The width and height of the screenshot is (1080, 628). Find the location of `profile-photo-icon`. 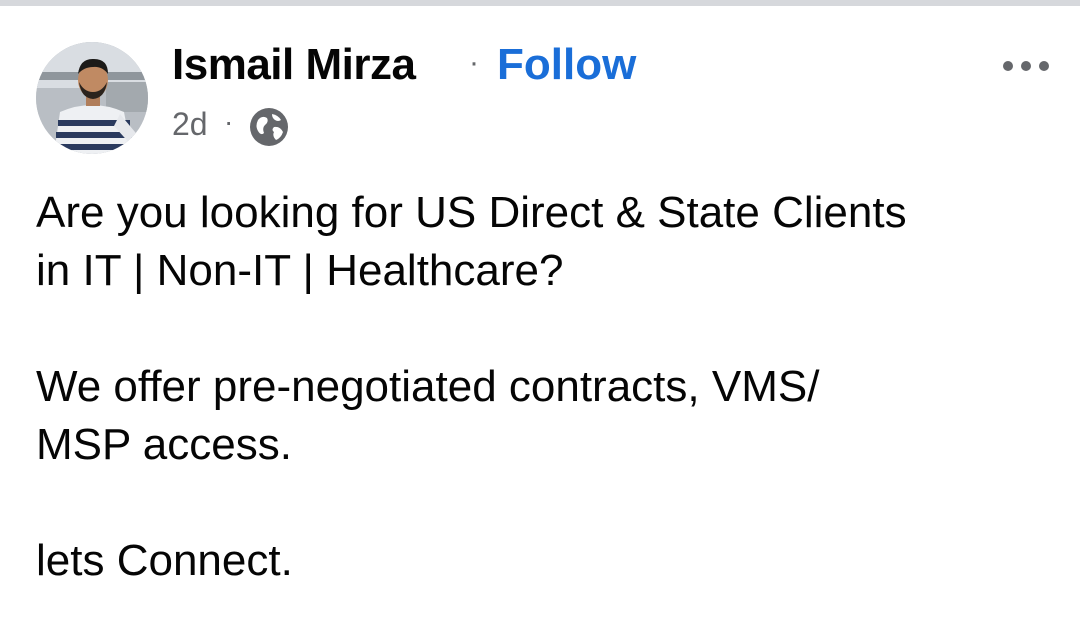

profile-photo-icon is located at coordinates (92, 98).